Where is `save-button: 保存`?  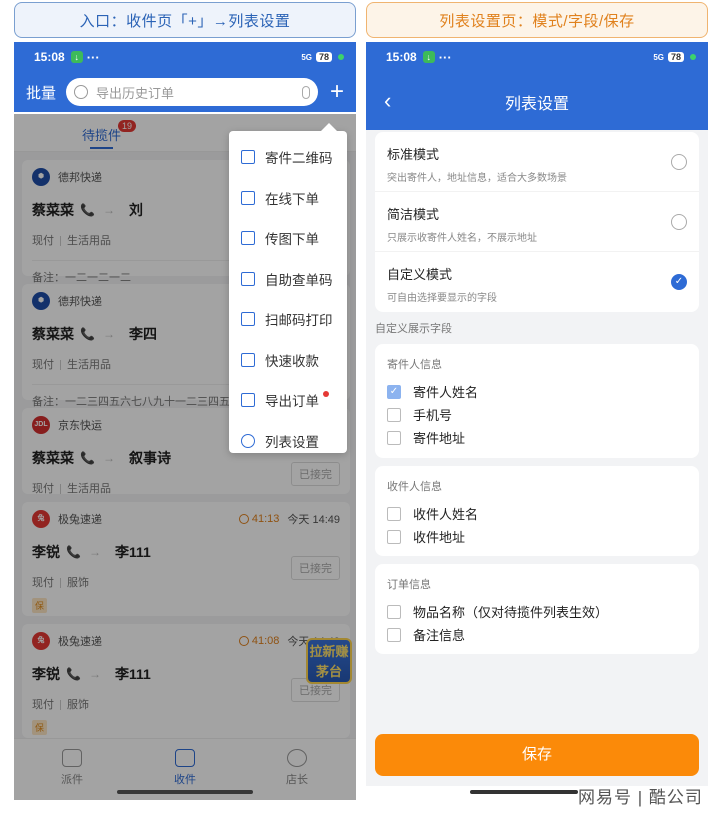 save-button: 保存 is located at coordinates (537, 755).